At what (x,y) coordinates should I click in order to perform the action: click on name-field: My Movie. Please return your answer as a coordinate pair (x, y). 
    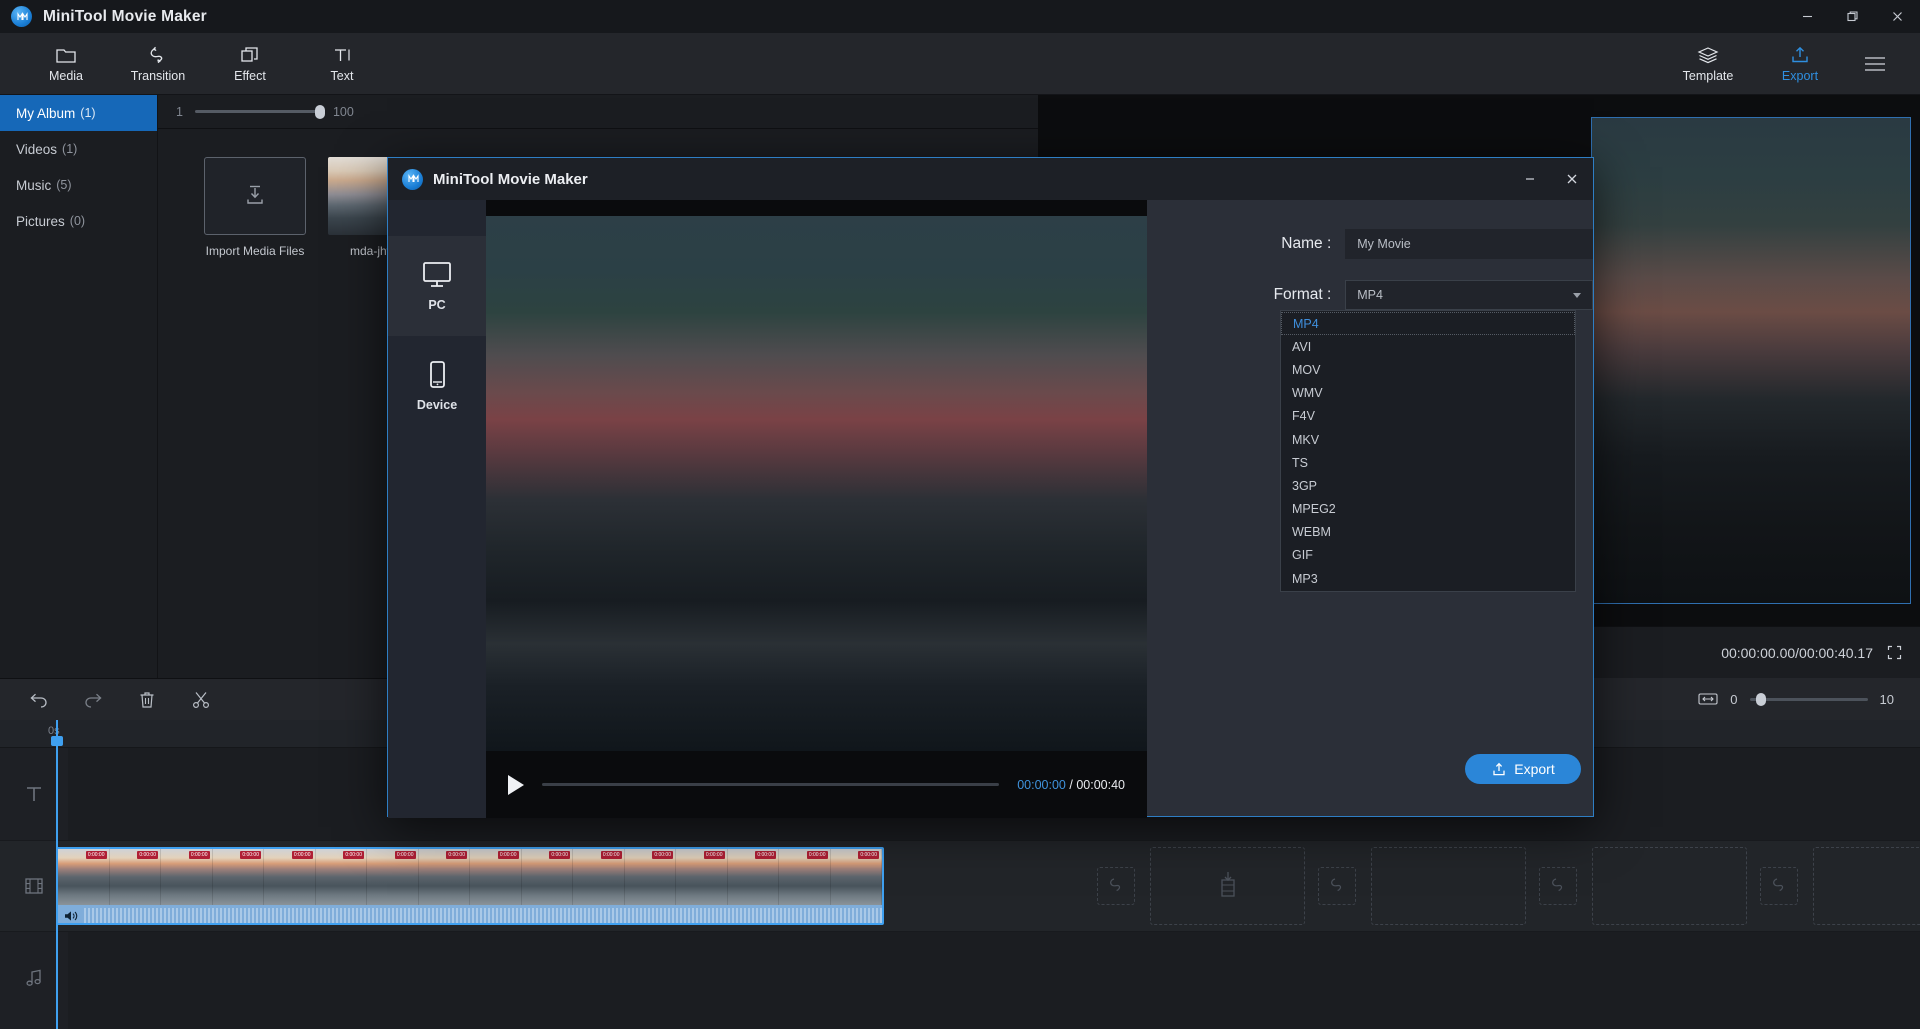
    Looking at the image, I should click on (1469, 244).